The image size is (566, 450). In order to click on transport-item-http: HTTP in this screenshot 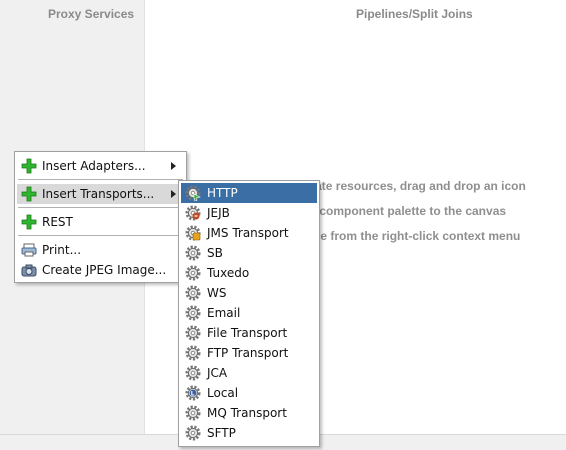, I will do `click(249, 193)`.